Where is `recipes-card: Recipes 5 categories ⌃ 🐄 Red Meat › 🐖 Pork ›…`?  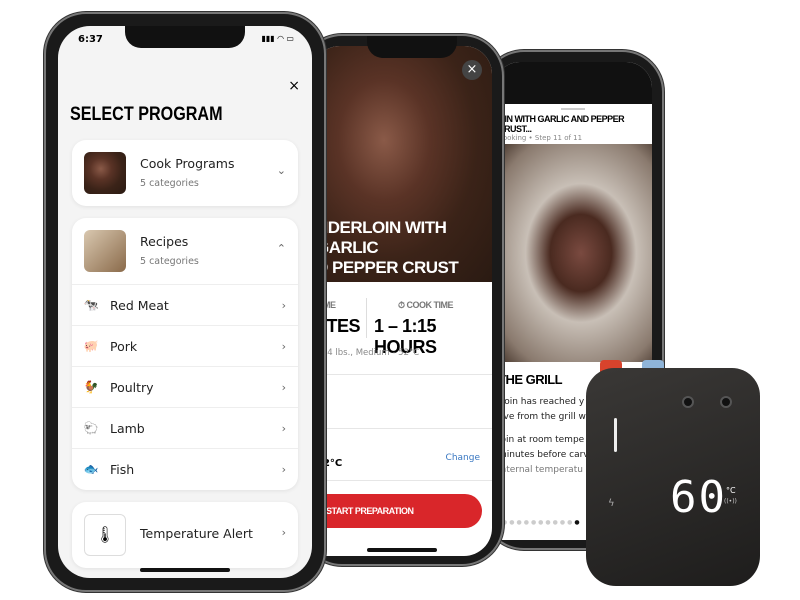
recipes-card: Recipes 5 categories ⌃ 🐄 Red Meat › 🐖 Pork ›… is located at coordinates (185, 354).